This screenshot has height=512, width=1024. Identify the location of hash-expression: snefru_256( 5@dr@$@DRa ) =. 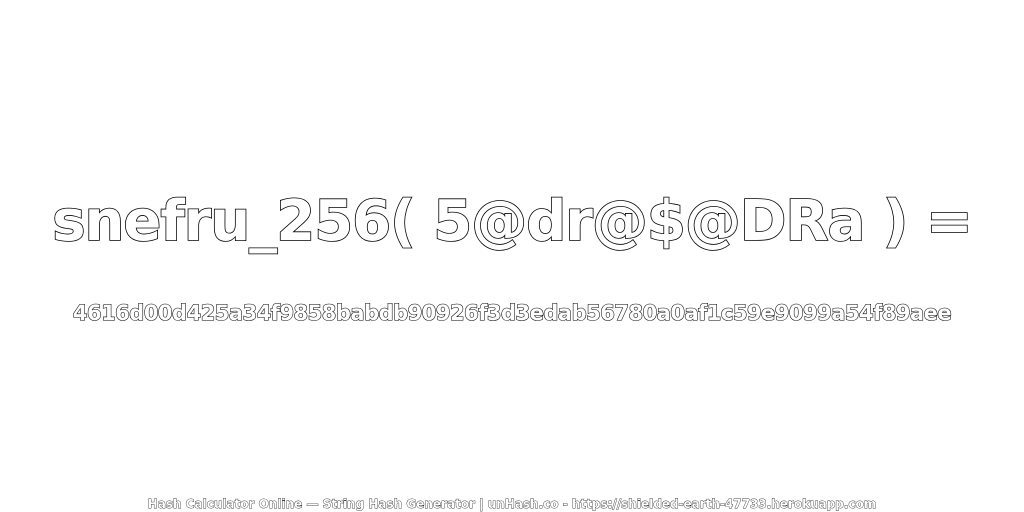
(512, 221).